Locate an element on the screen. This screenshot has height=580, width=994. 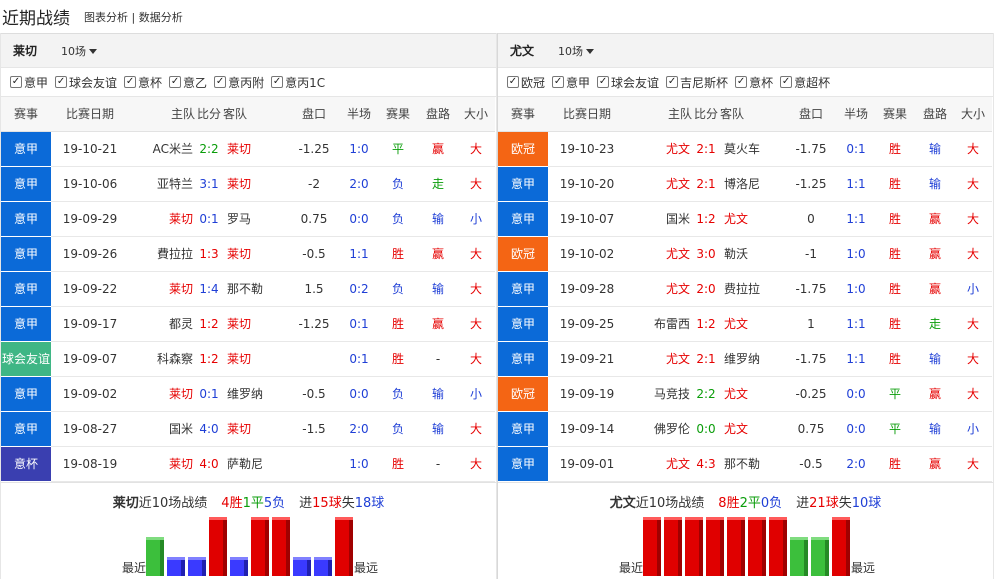
away-team: 萨勒尼 is located at coordinates (255, 464).